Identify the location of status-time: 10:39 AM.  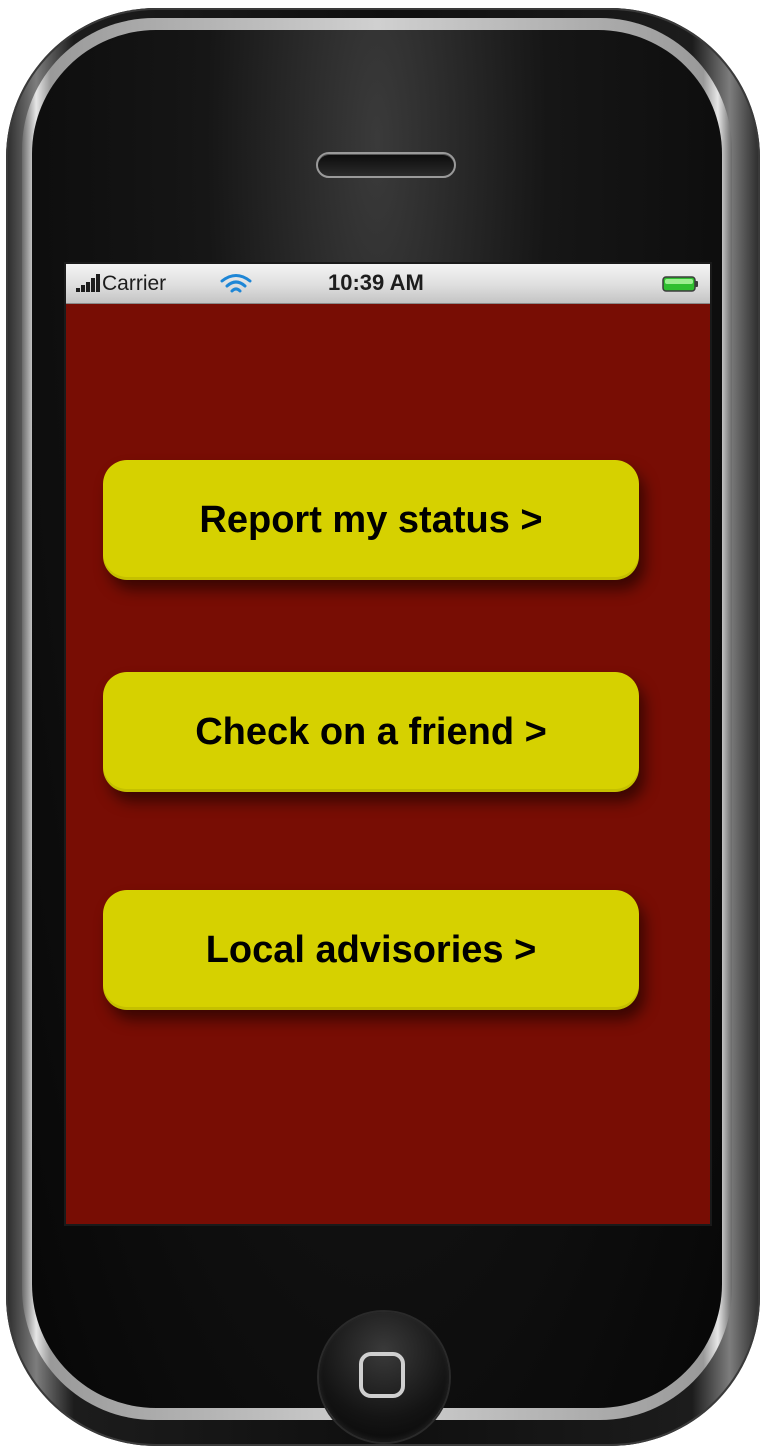
(376, 282).